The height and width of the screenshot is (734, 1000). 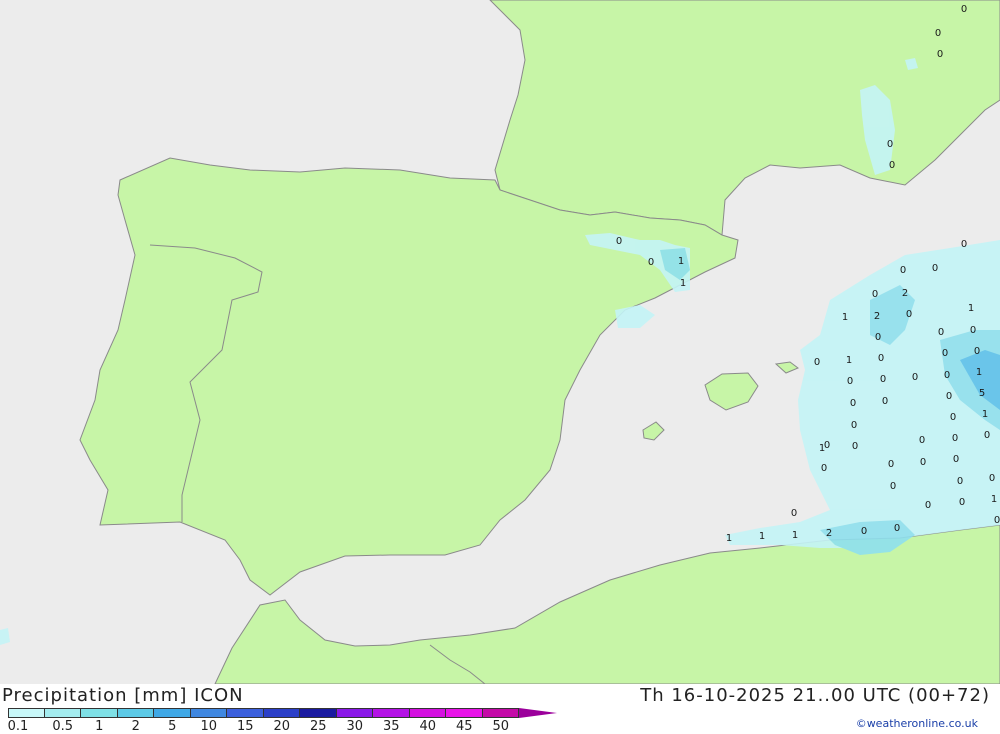 What do you see at coordinates (135, 726) in the screenshot?
I see `legend-label: 2` at bounding box center [135, 726].